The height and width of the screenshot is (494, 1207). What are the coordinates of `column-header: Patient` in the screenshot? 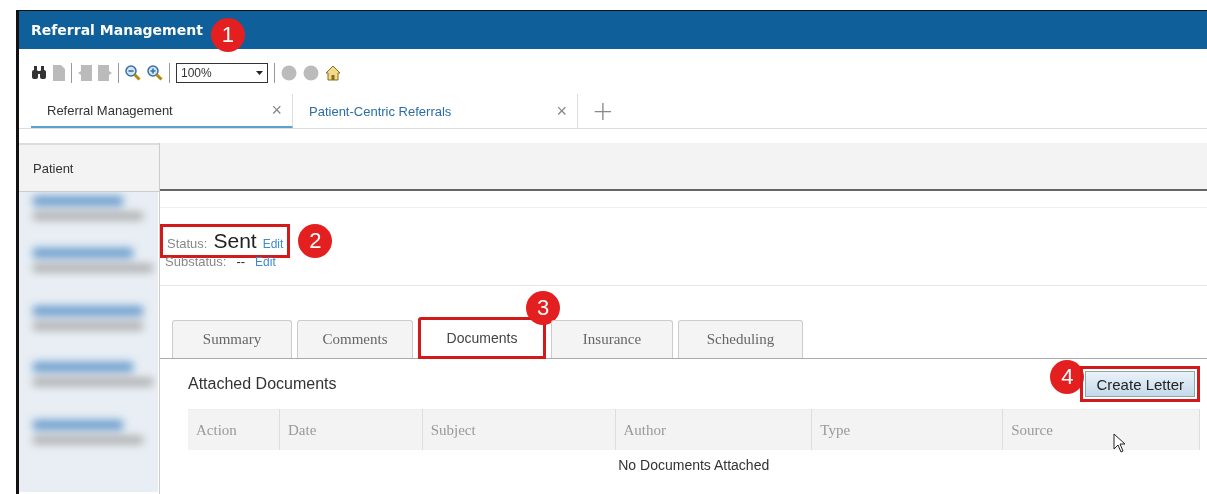 It's located at (89, 167).